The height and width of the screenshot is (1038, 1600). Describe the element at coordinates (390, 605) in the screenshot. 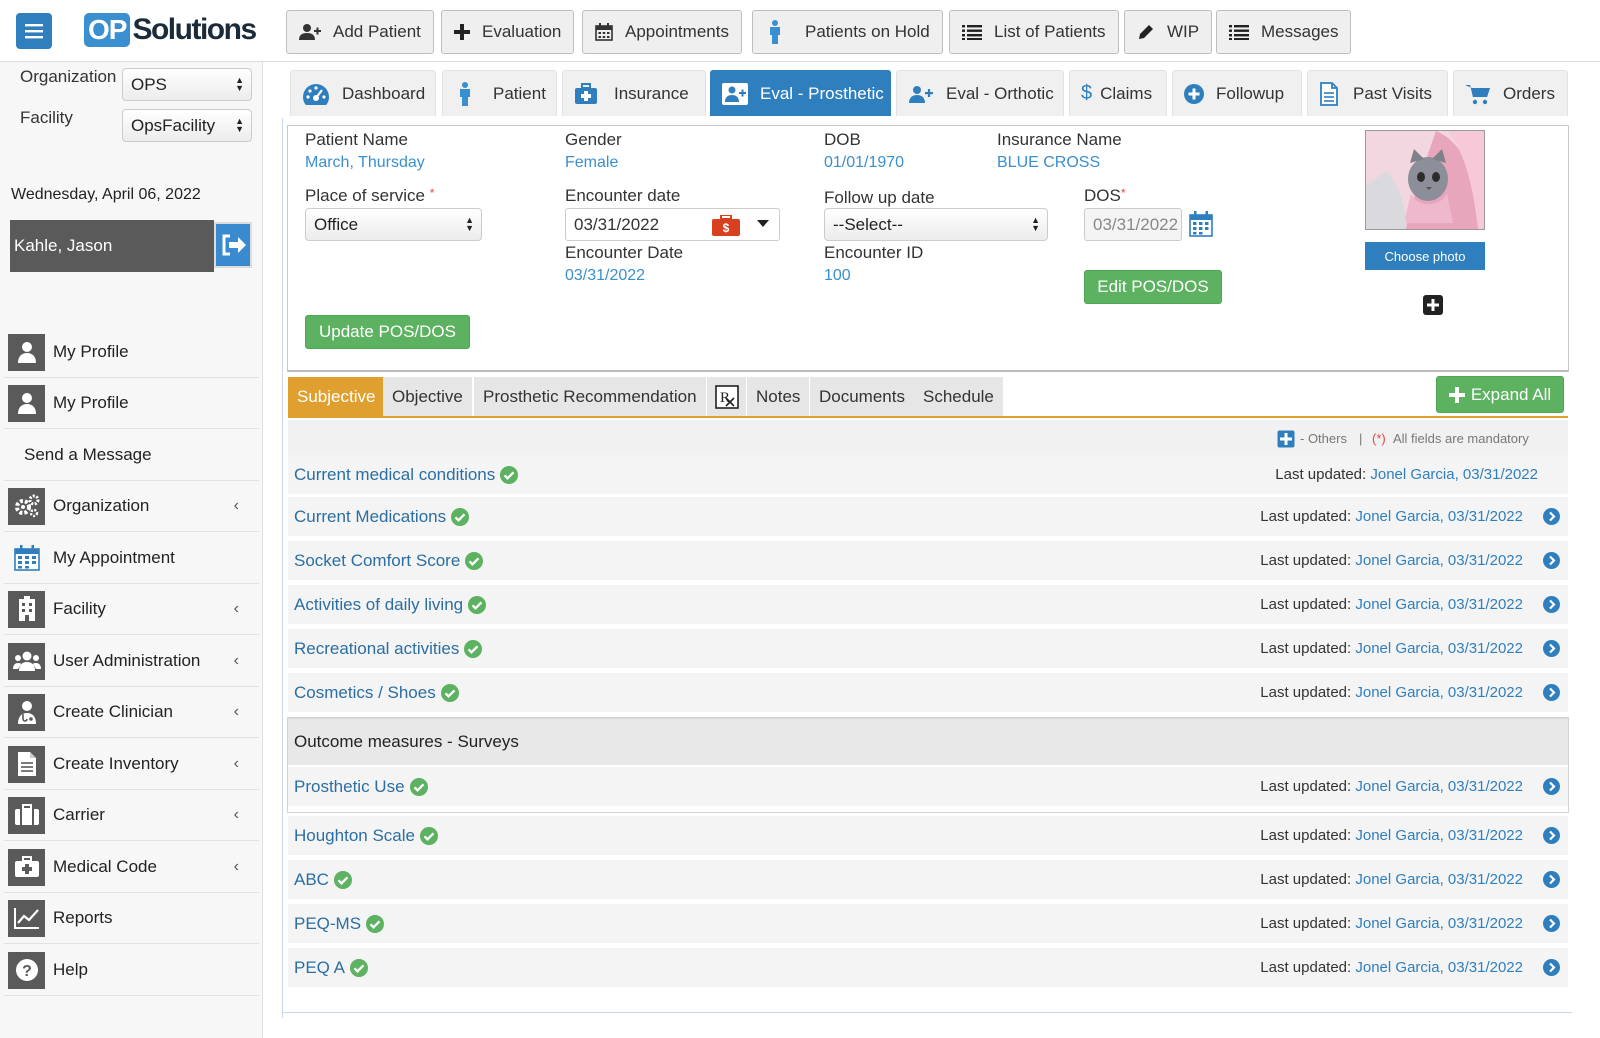

I see `section-row-title-link: Activities of daily living` at that location.